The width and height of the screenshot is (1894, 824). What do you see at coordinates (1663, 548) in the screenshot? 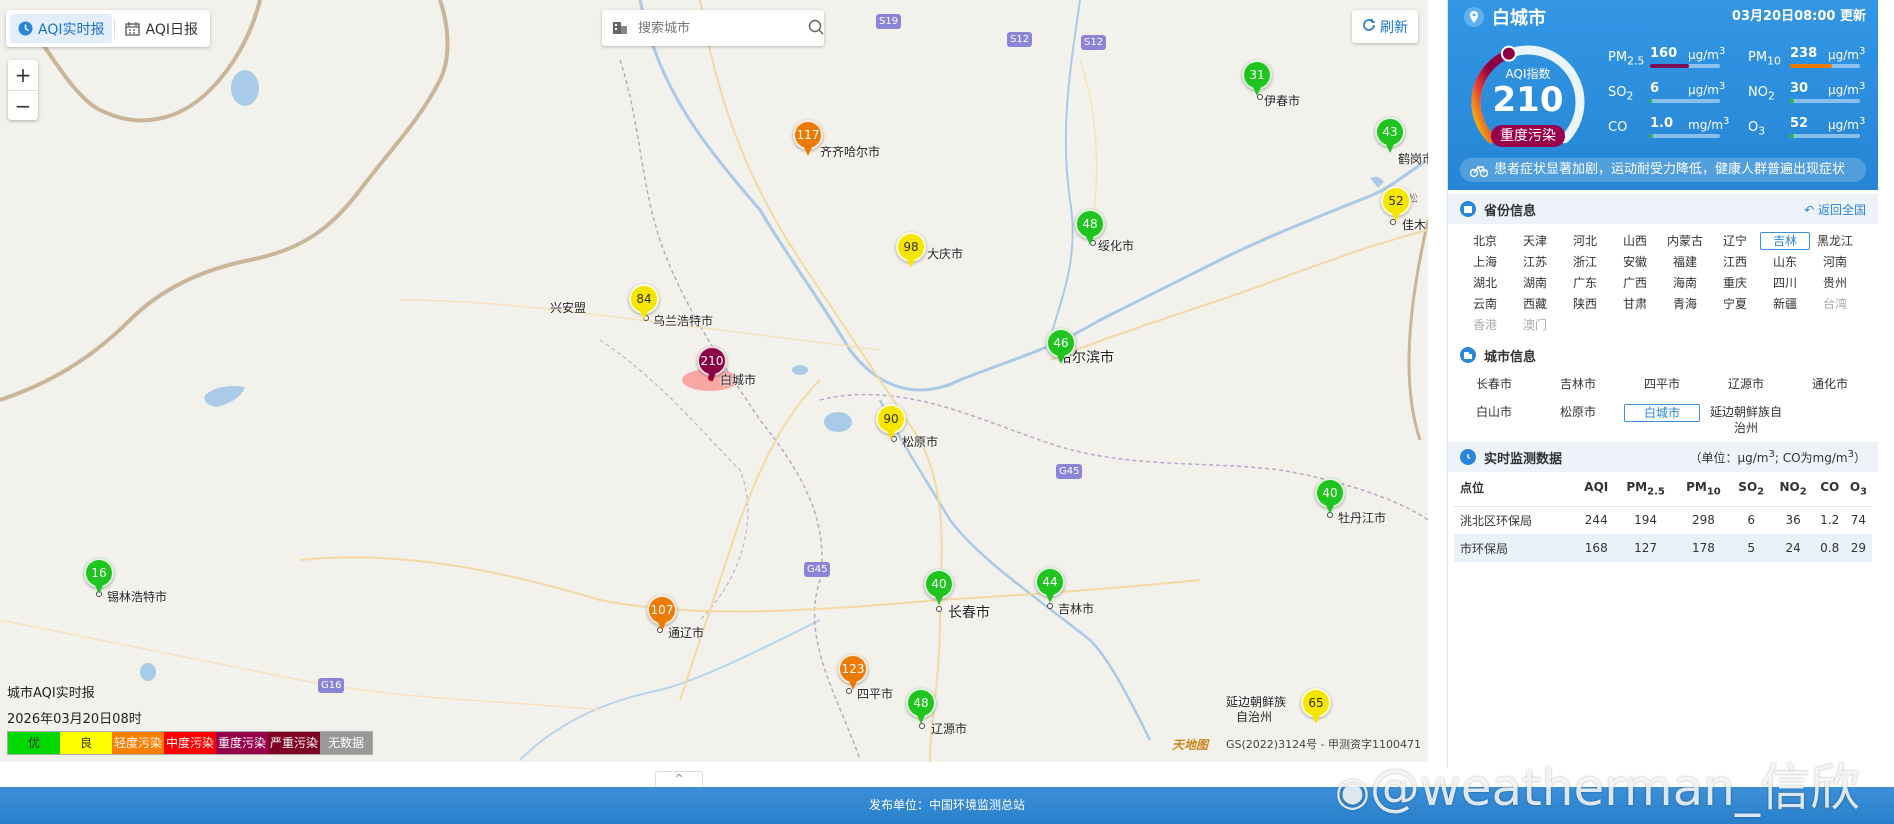
I see `table-row: 市环保局 168 127 178 5 24 0.8 29` at bounding box center [1663, 548].